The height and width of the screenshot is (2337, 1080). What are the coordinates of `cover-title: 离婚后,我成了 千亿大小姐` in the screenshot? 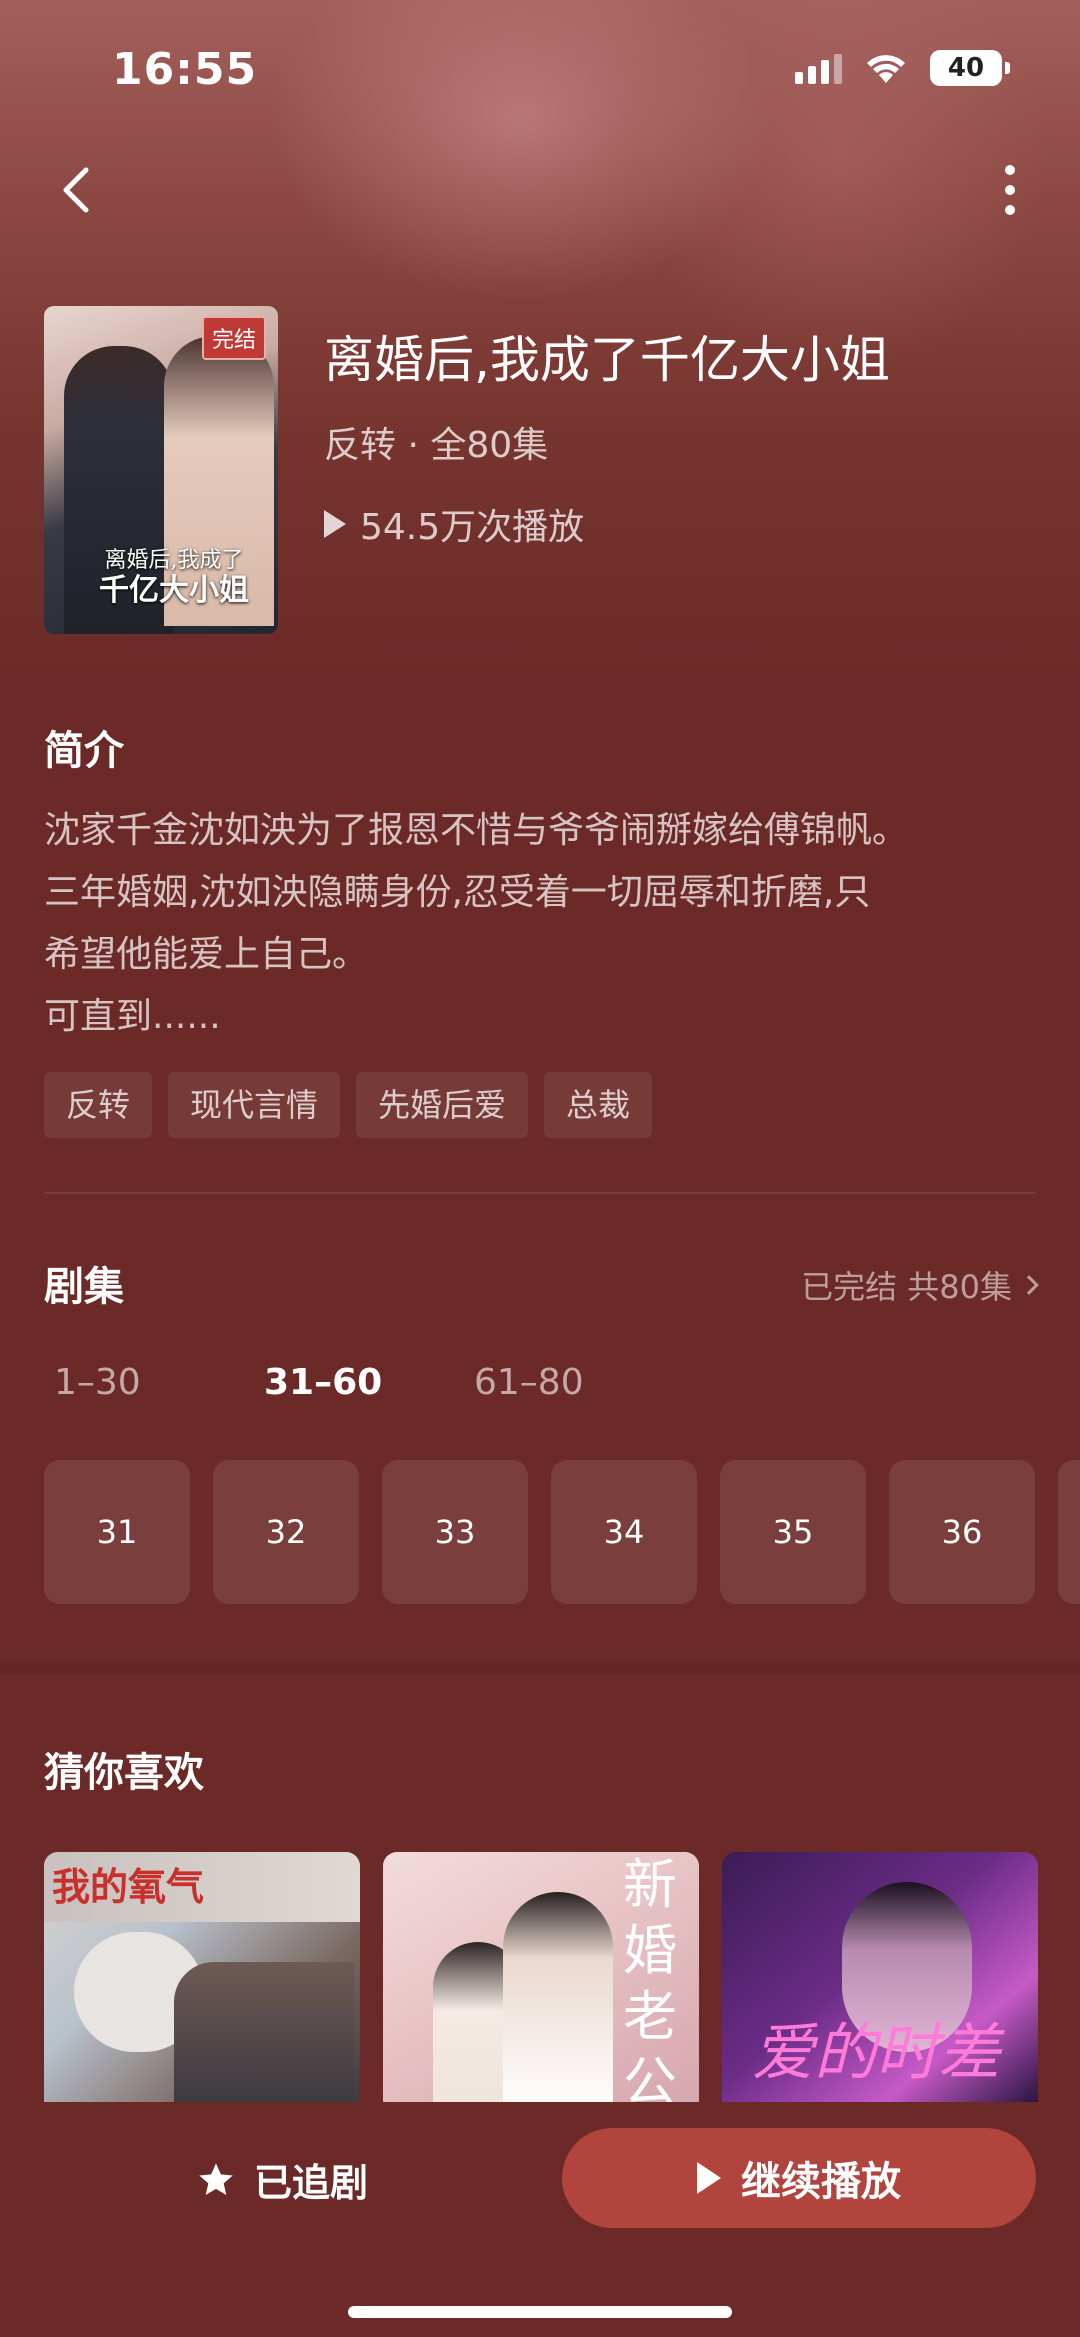 It's located at (174, 578).